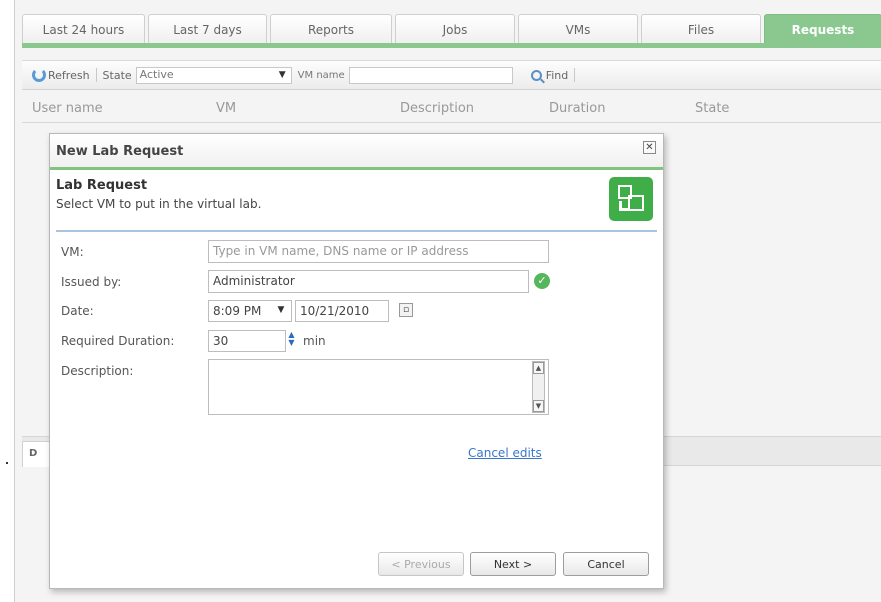 The height and width of the screenshot is (602, 881). What do you see at coordinates (451, 45) in the screenshot?
I see `tab-underline` at bounding box center [451, 45].